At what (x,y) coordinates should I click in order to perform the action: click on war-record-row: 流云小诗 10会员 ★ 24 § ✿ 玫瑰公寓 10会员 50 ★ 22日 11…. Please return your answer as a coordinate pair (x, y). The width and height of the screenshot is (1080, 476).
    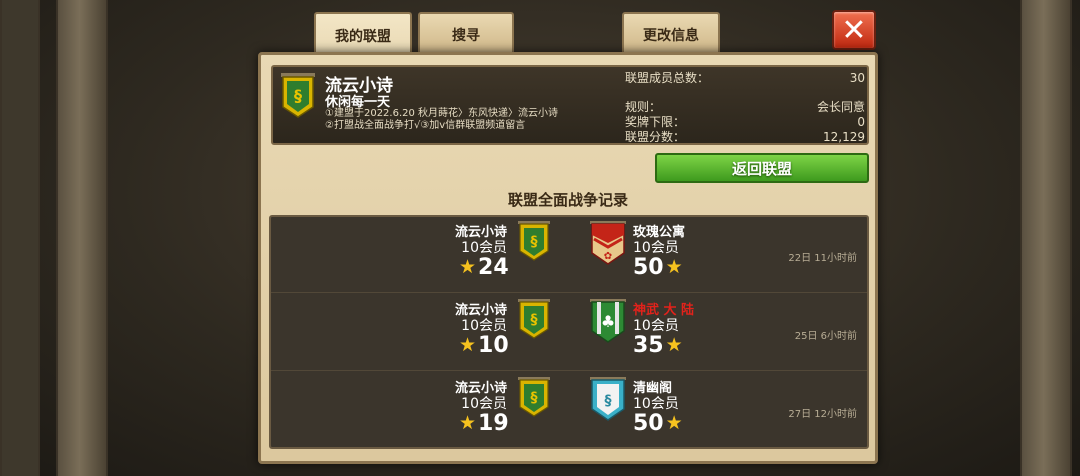
    Looking at the image, I should click on (569, 255).